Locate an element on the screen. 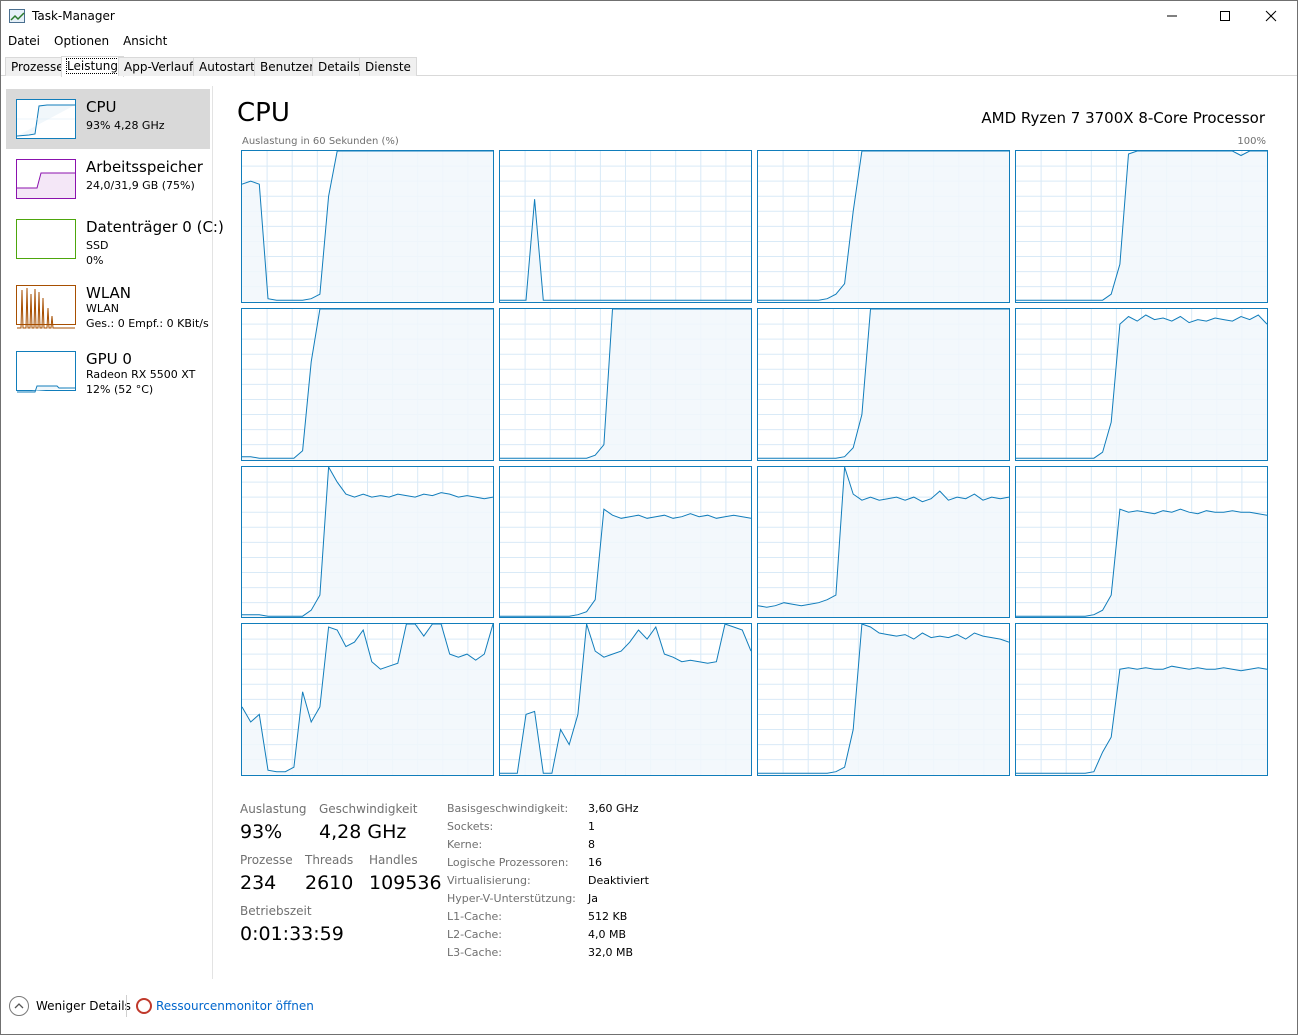 This screenshot has width=1298, height=1035. info-key: L3-Cache: is located at coordinates (475, 952).